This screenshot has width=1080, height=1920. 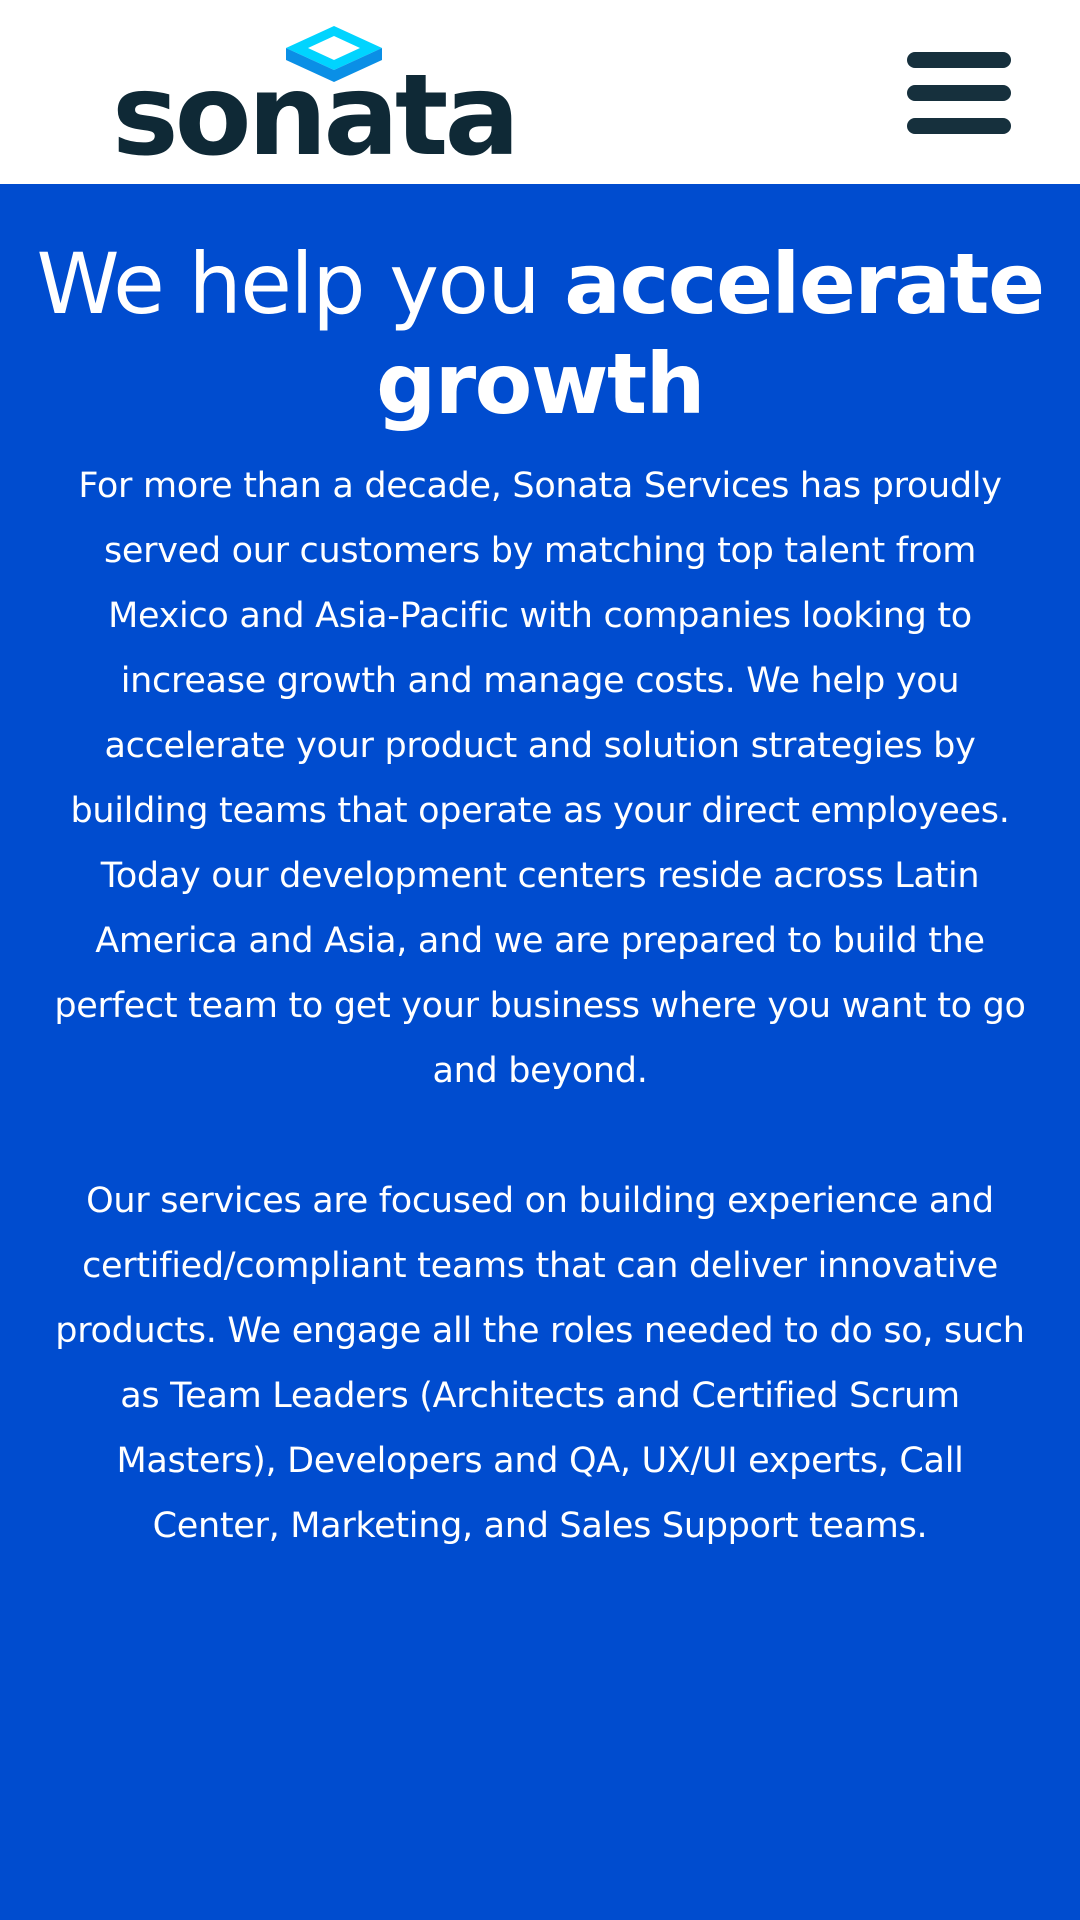 I want to click on hero-title: We help you accelerate growth, so click(x=540, y=334).